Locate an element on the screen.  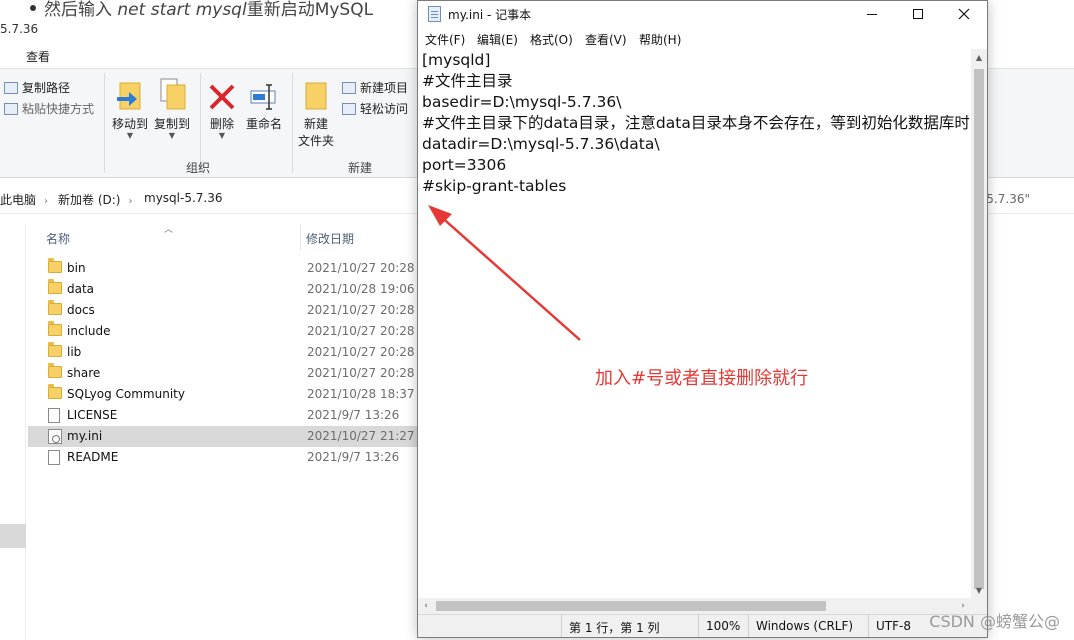
status-line-ending: Windows (CRLF) is located at coordinates (809, 626).